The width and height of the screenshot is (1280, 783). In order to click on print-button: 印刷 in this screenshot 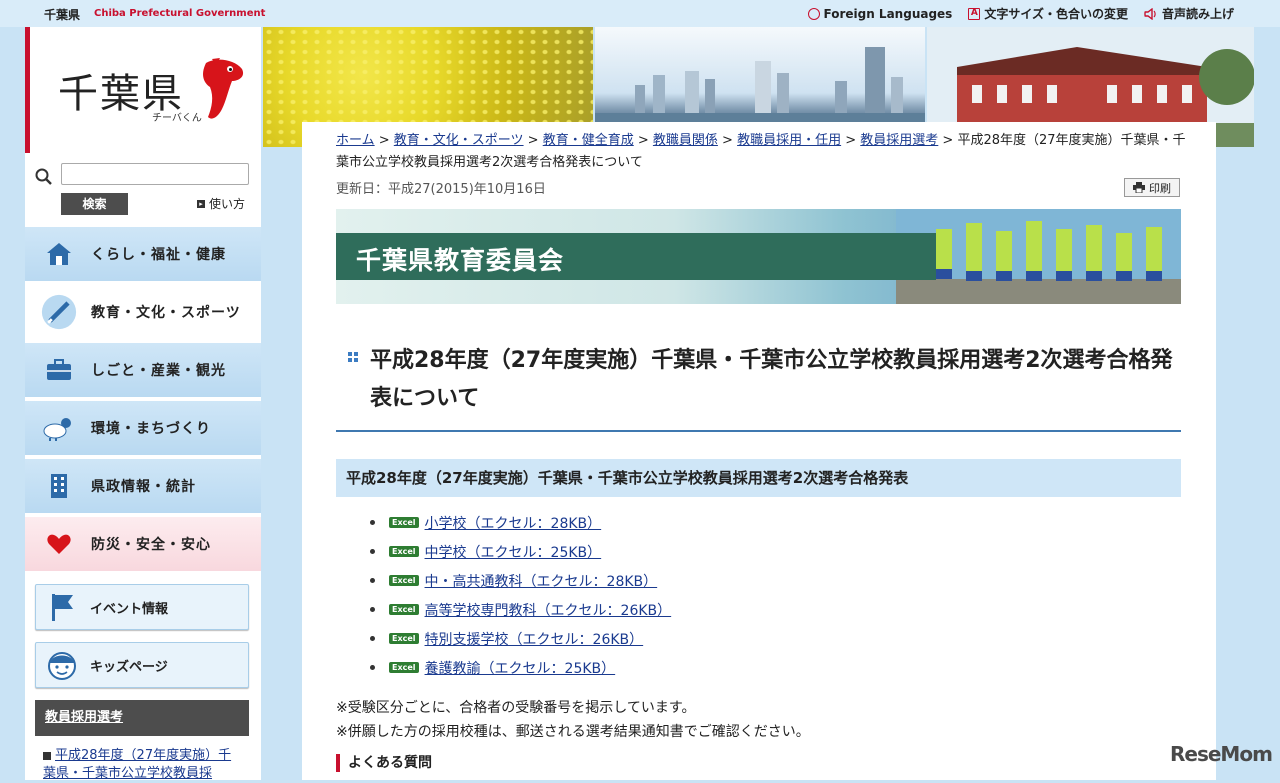, I will do `click(1152, 187)`.